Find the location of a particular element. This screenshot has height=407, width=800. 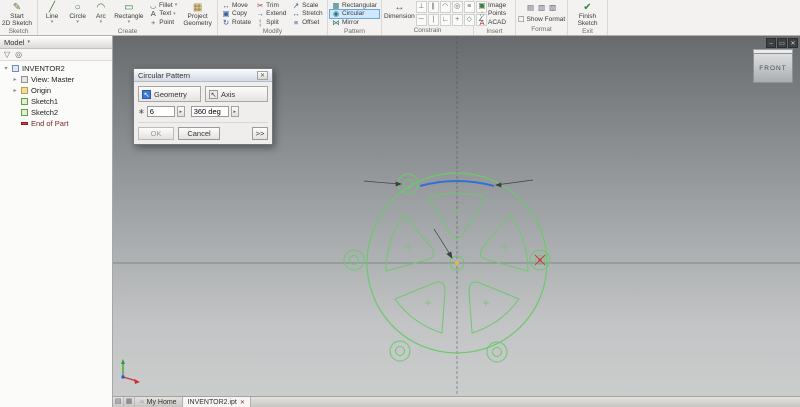

count-flyout-icon: ▸ is located at coordinates (180, 111).